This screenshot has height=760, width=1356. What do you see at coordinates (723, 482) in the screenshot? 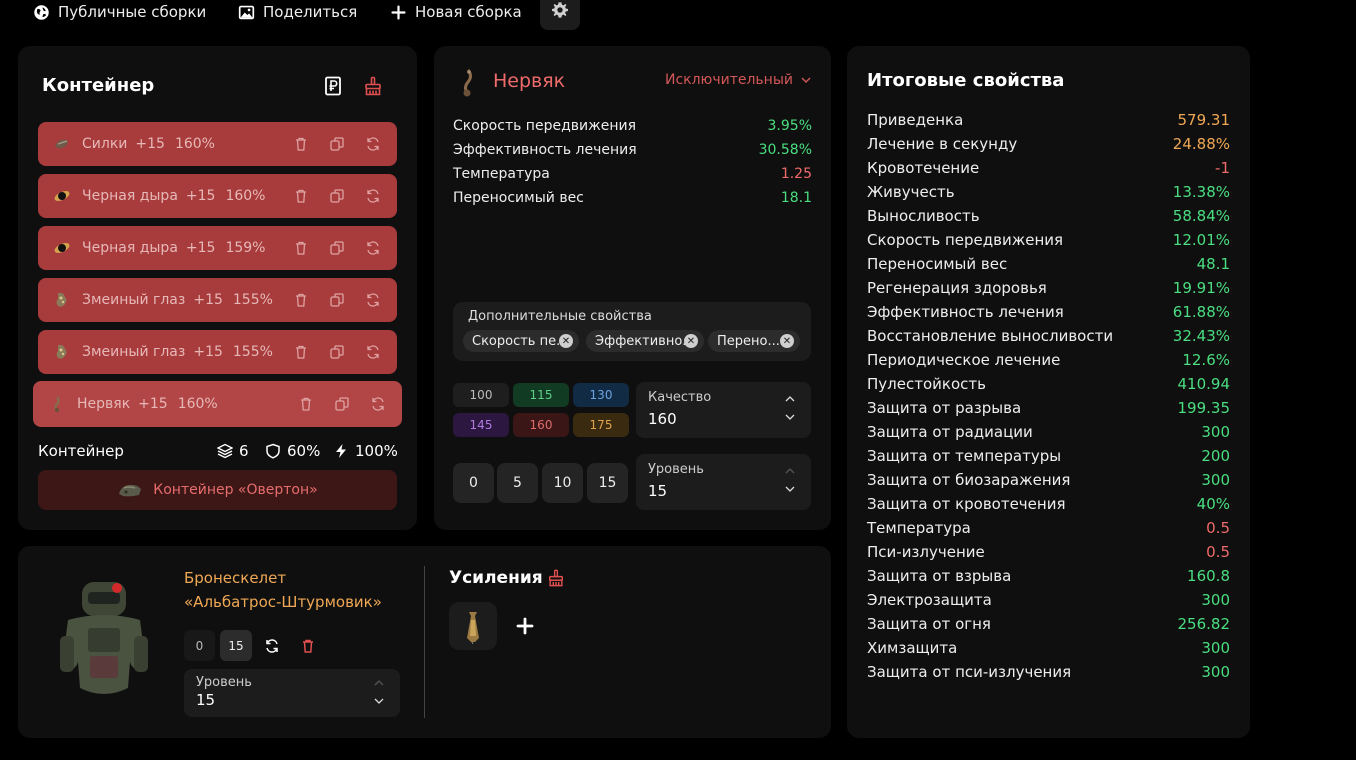
I see `level-stepper: Уровень 15` at bounding box center [723, 482].